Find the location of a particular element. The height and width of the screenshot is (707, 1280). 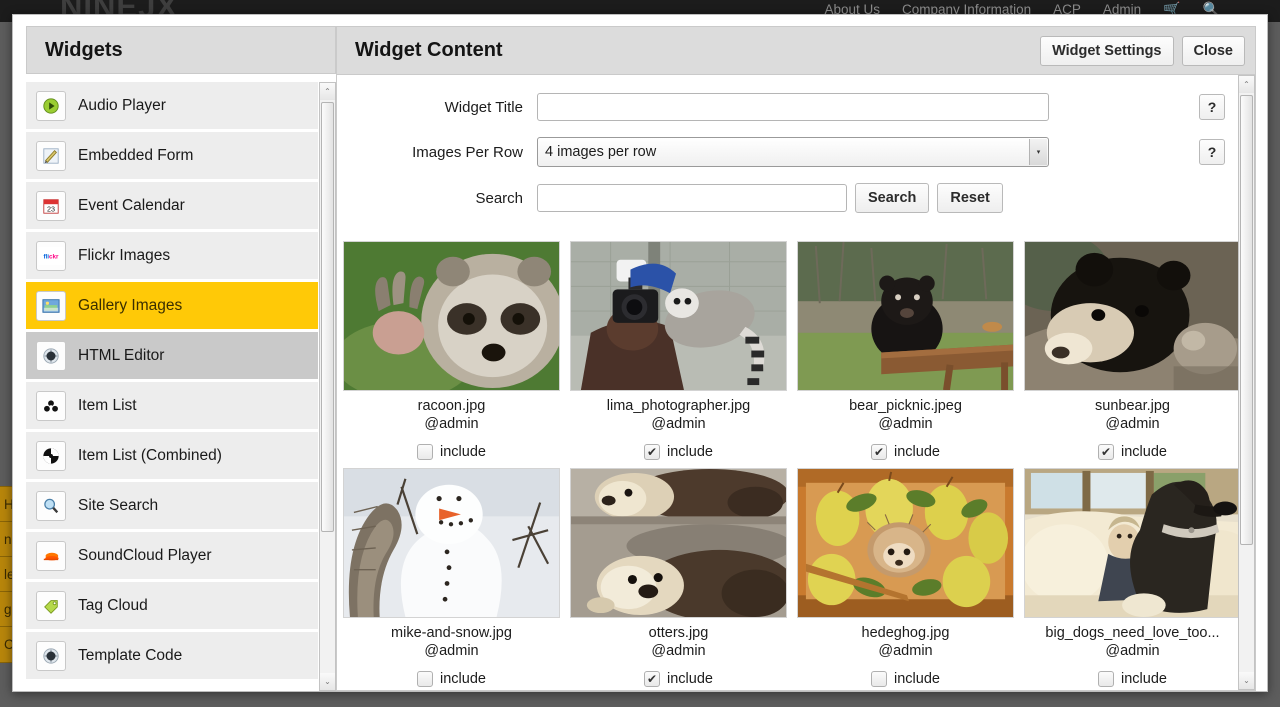

gallery-item: lima_photographer.jpg @admin ✔ include is located at coordinates (678, 350).